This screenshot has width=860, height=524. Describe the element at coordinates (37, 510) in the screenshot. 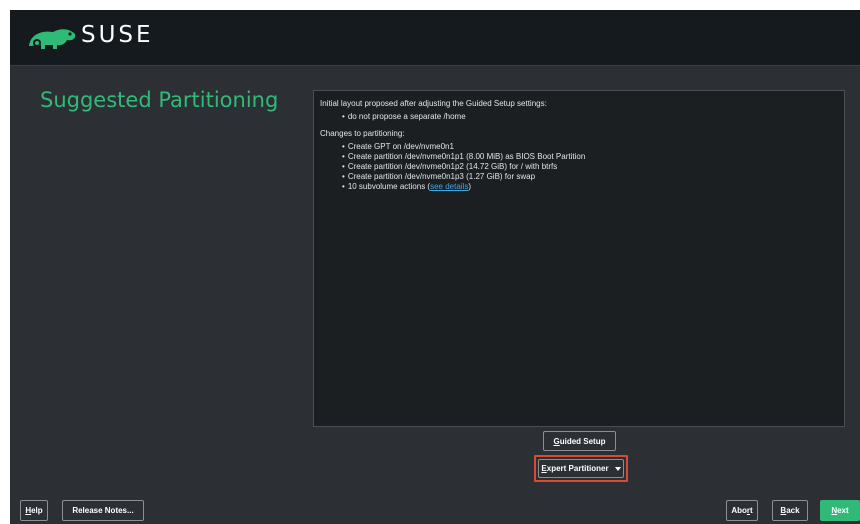

I see `help-label: elp` at that location.